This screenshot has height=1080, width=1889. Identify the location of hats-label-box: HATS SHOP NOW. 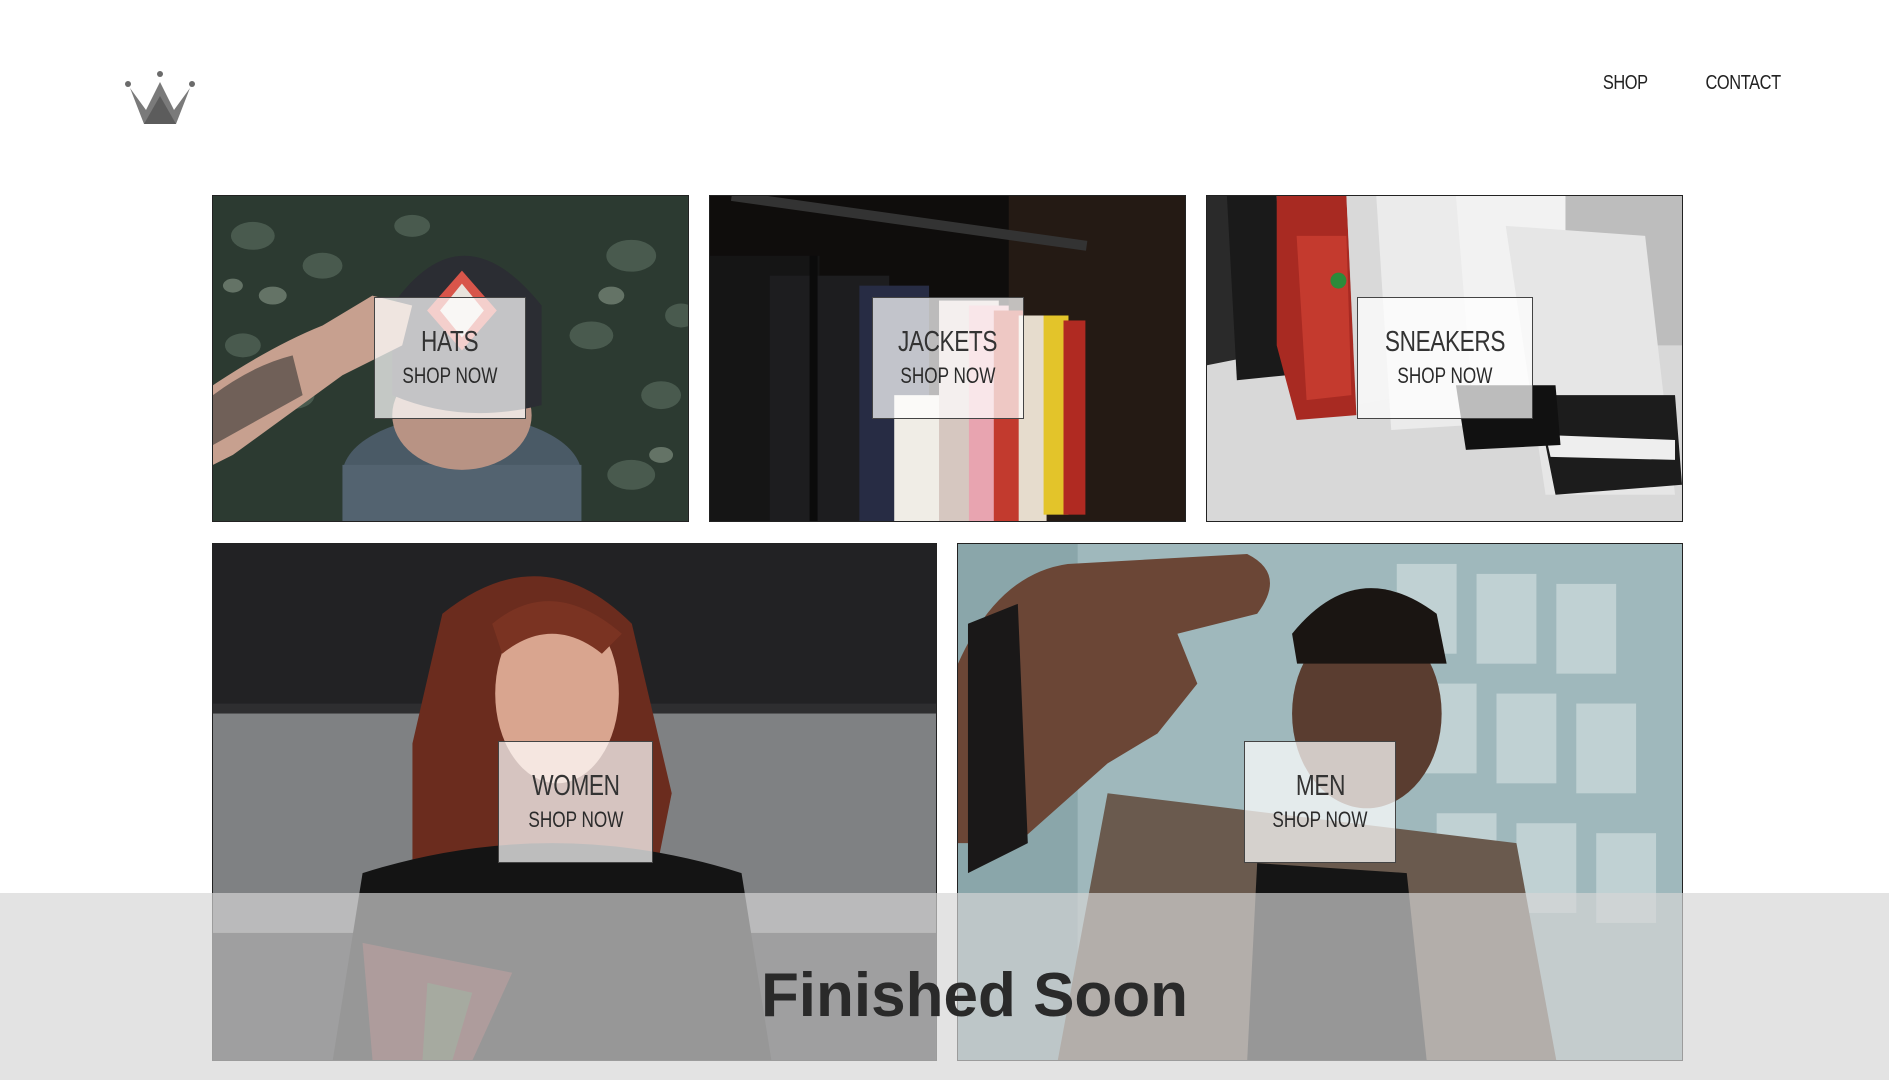
(450, 358).